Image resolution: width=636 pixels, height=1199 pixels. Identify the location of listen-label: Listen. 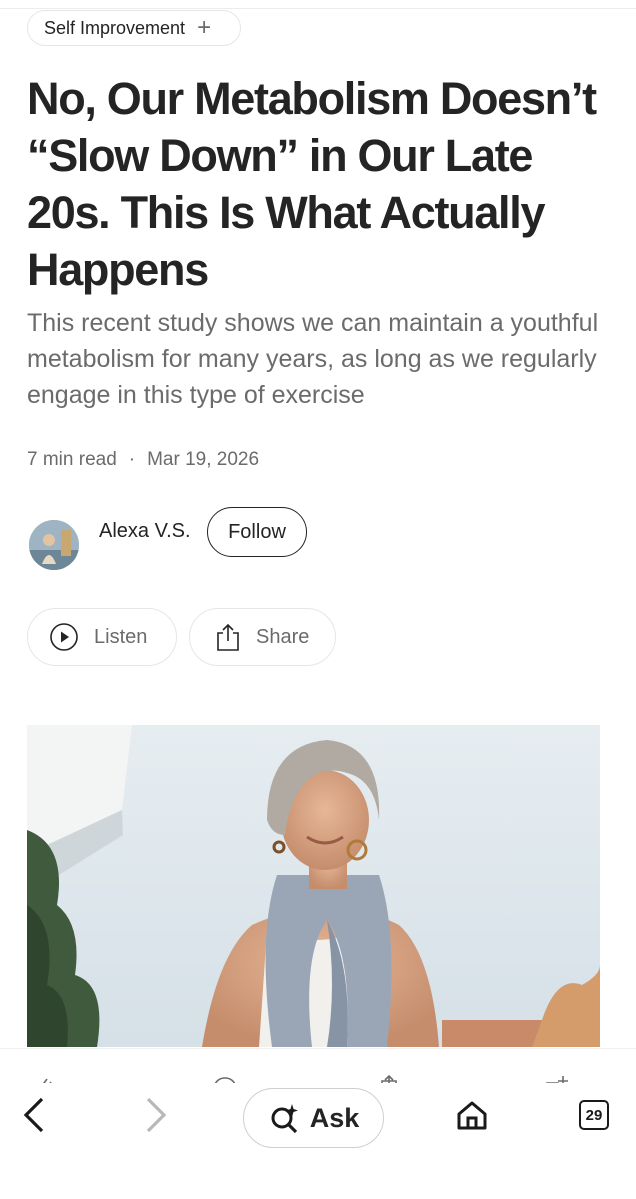
(121, 636).